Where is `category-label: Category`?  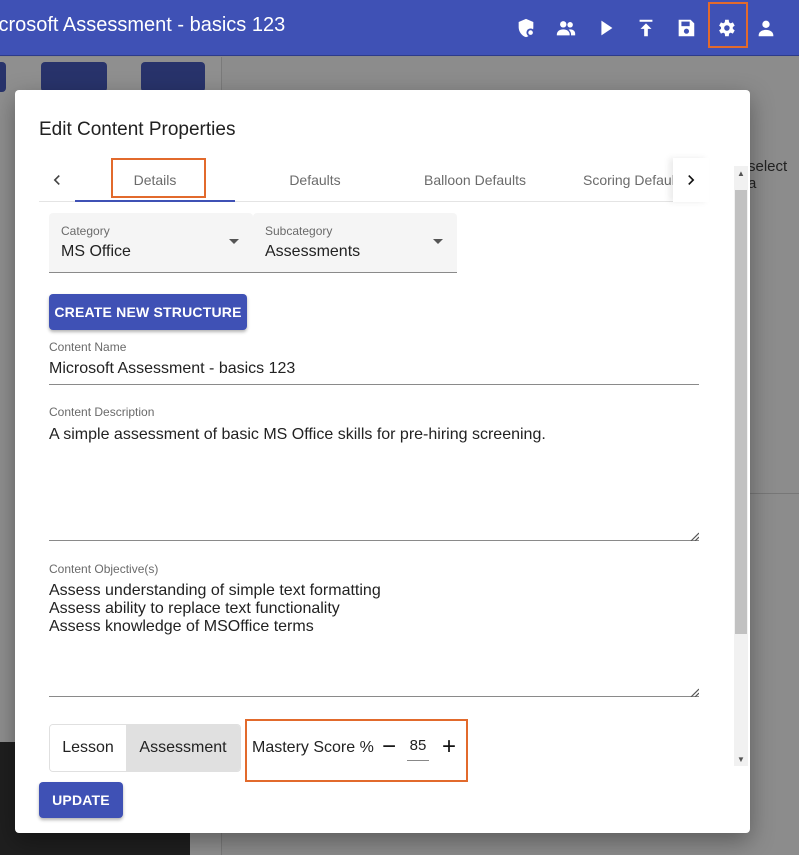 category-label: Category is located at coordinates (85, 231).